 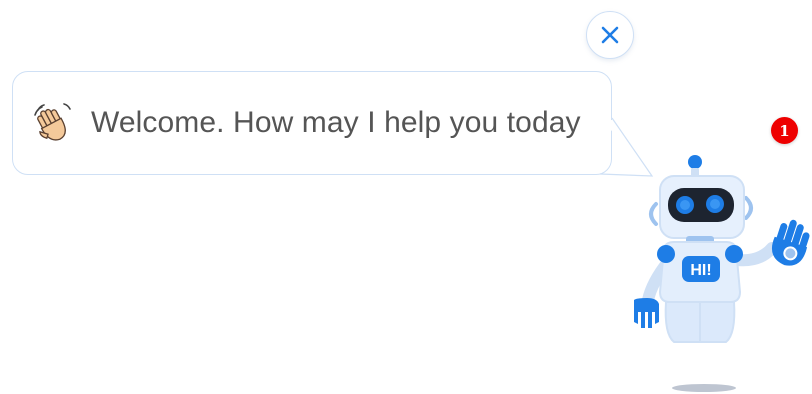 I want to click on close-button, so click(x=610, y=35).